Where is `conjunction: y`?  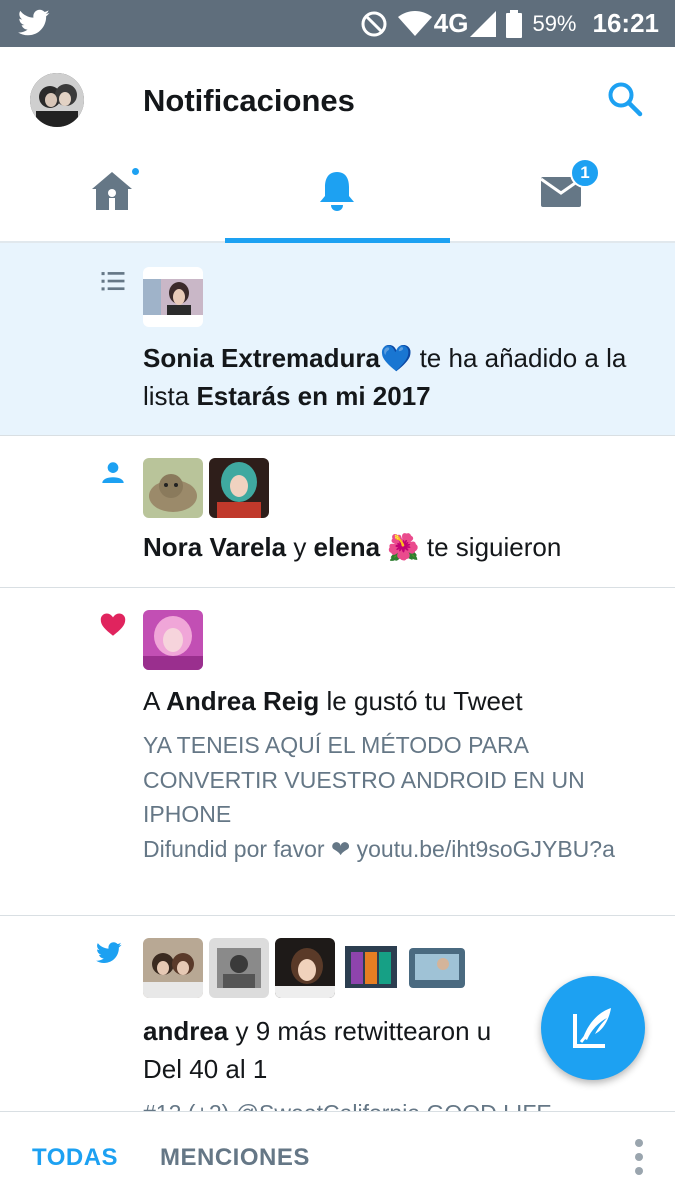
conjunction: y is located at coordinates (300, 547).